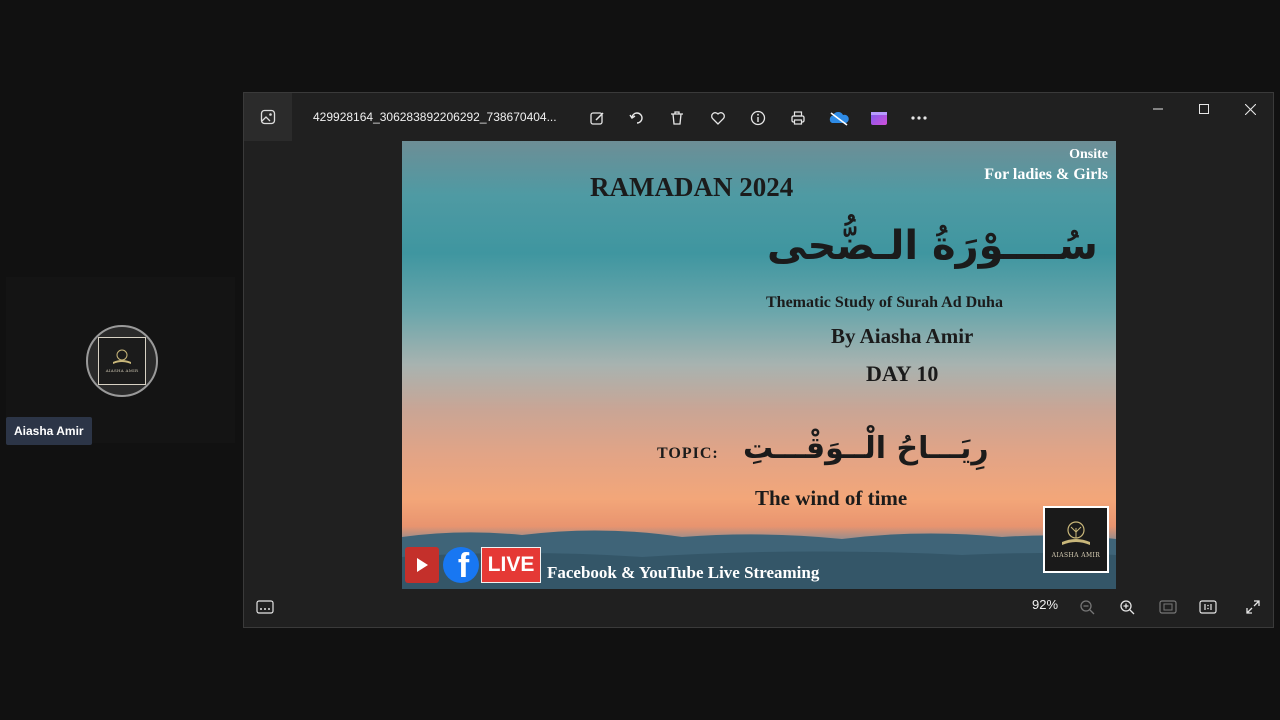 This screenshot has width=1280, height=720. What do you see at coordinates (422, 565) in the screenshot?
I see `youtube-icon` at bounding box center [422, 565].